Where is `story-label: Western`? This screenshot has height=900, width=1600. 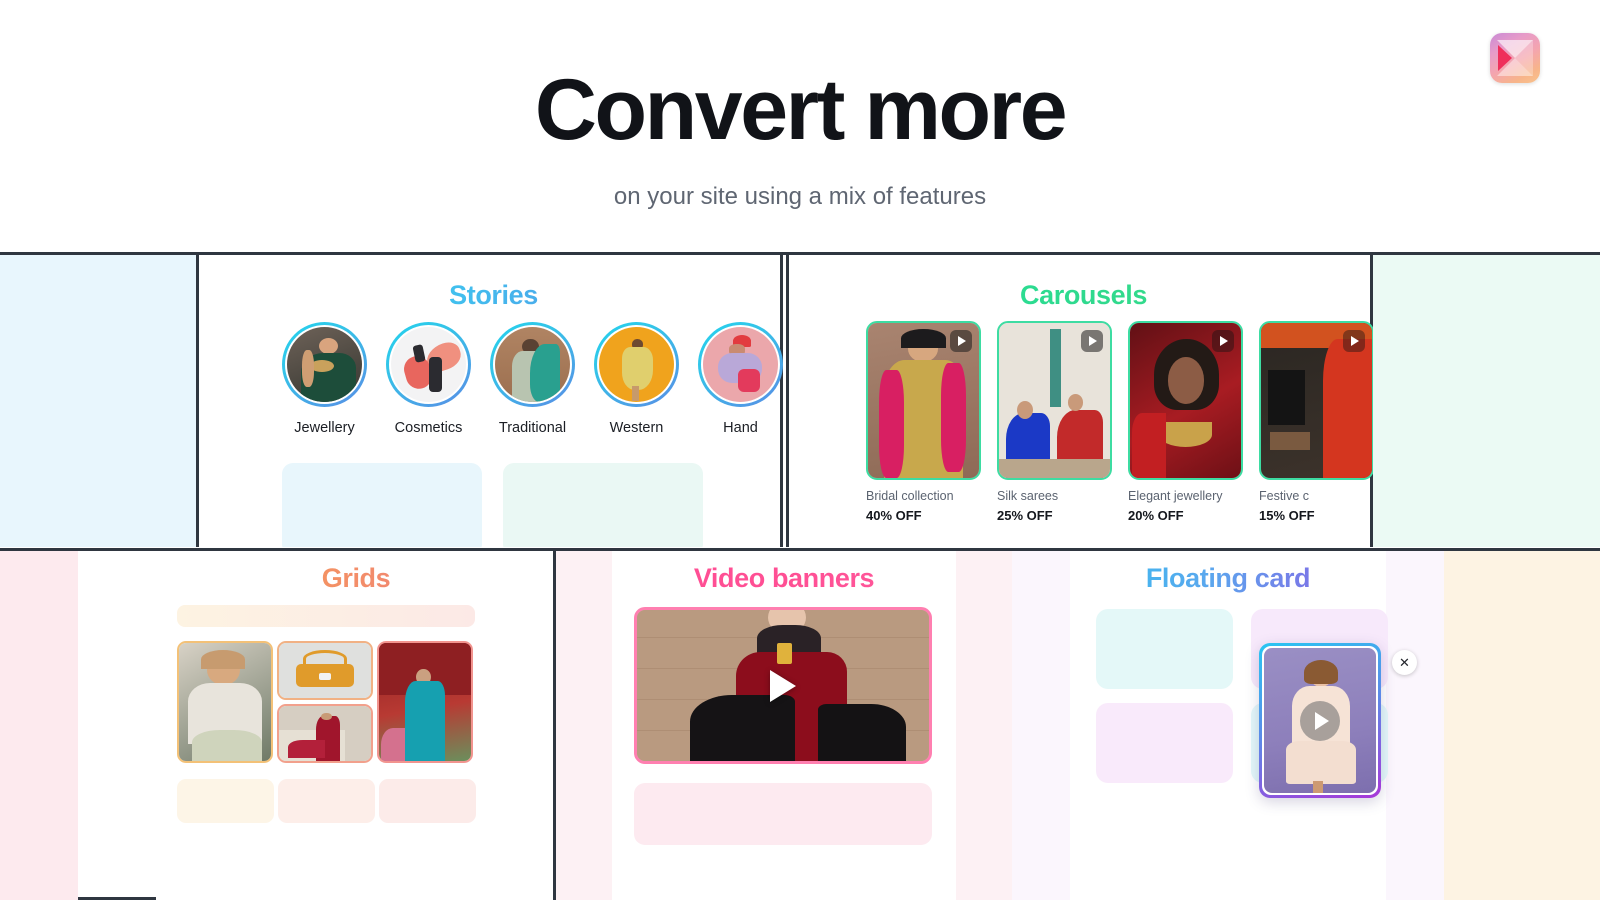
story-label: Western is located at coordinates (636, 428).